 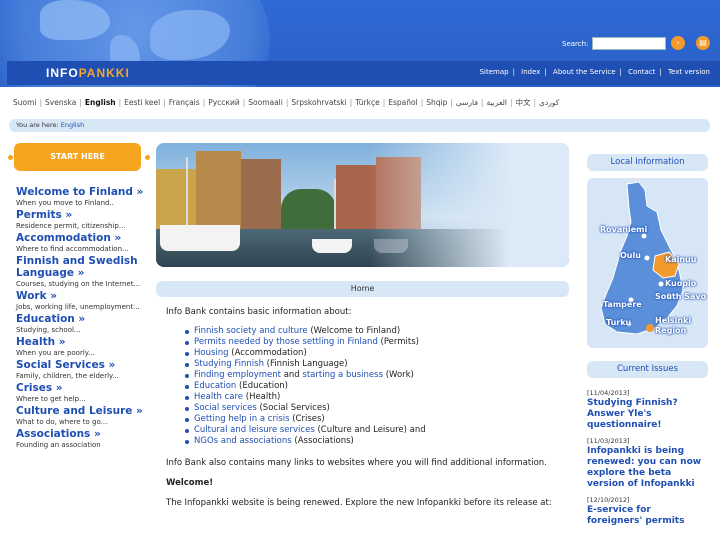 I want to click on print-button: ▤, so click(x=703, y=43).